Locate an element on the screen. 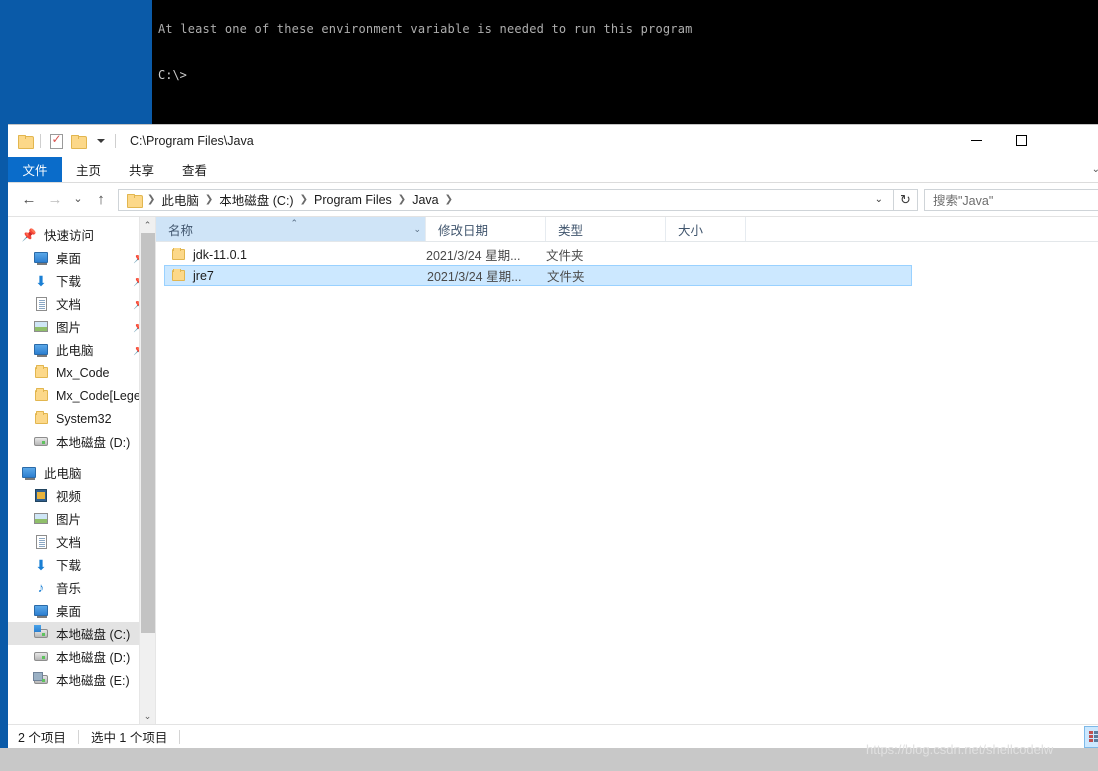 Image resolution: width=1098 pixels, height=771 pixels. sidebar-item-label: 文档 is located at coordinates (69, 305).